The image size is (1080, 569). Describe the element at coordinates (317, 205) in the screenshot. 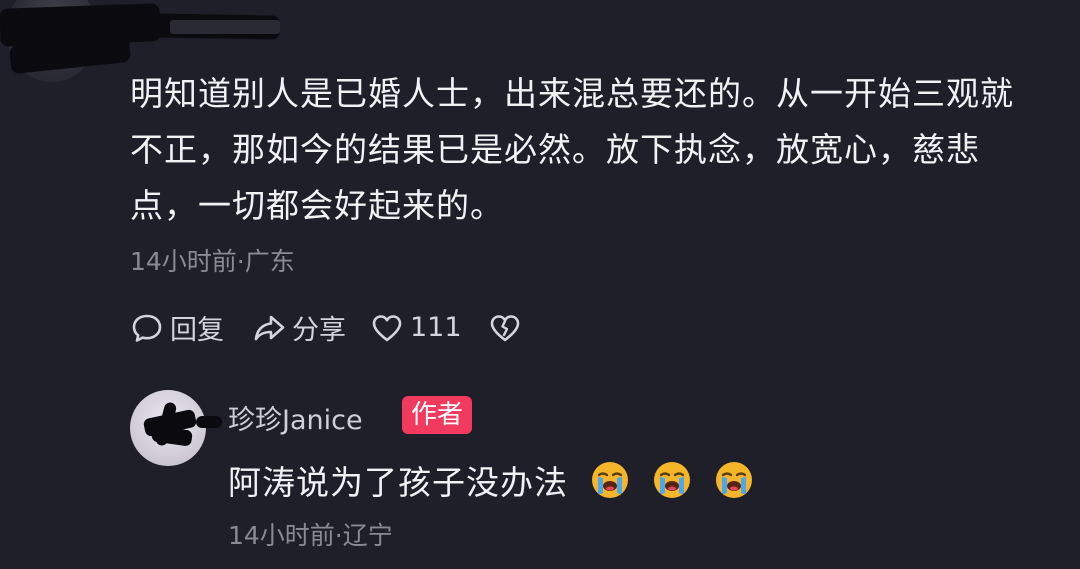

I see `comment-line: 点，一切都会好起来的。` at that location.